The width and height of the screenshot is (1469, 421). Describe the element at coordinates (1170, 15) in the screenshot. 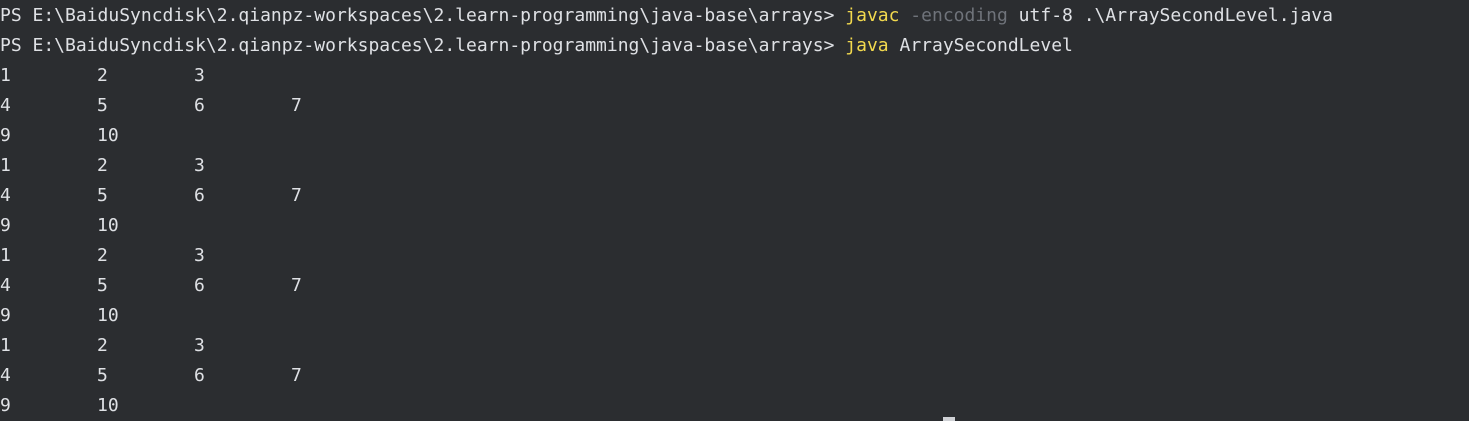

I see `command-args: utf-8 .\ArraySecondLevel.java` at that location.